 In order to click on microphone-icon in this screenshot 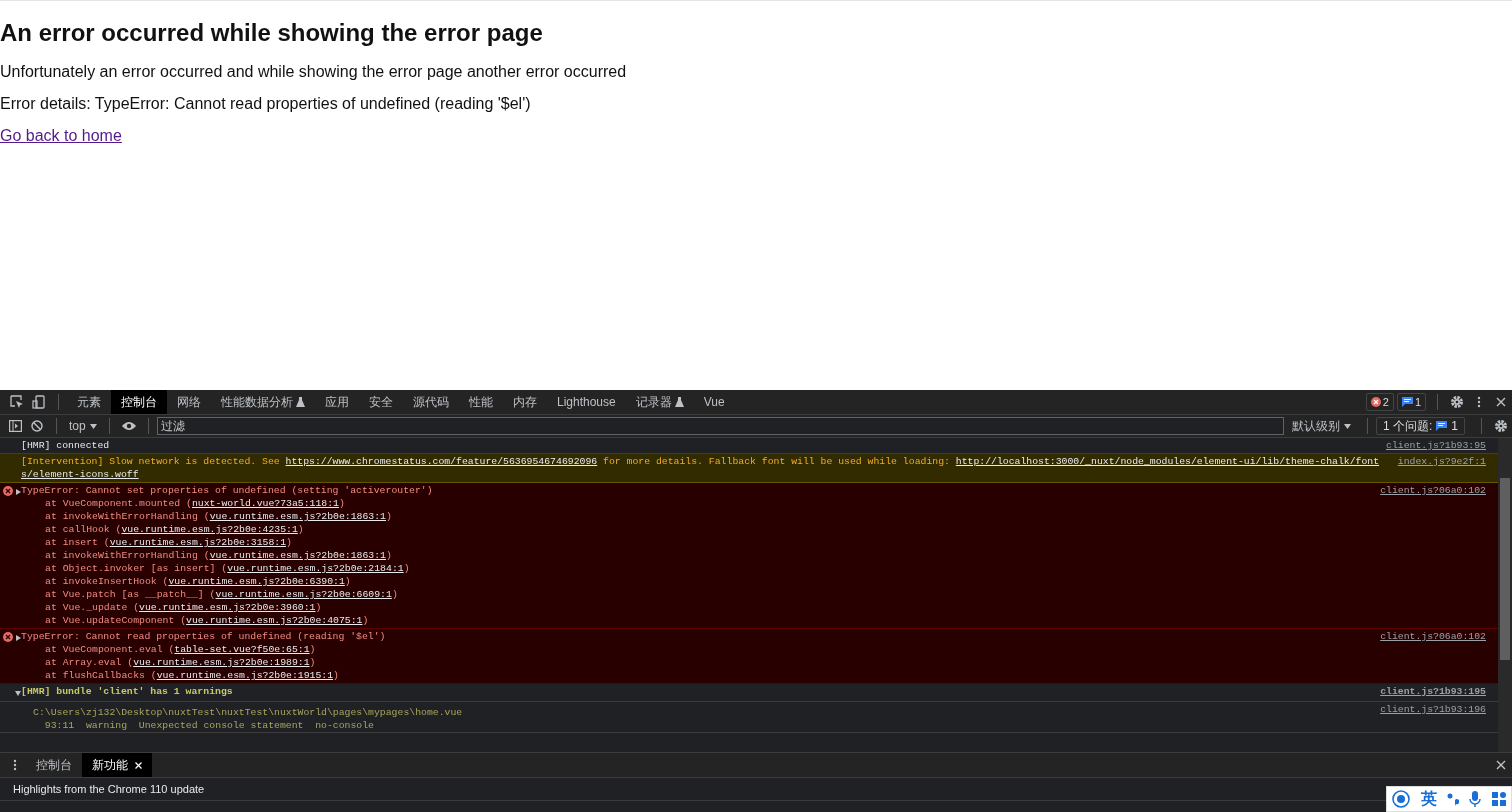, I will do `click(1475, 799)`.